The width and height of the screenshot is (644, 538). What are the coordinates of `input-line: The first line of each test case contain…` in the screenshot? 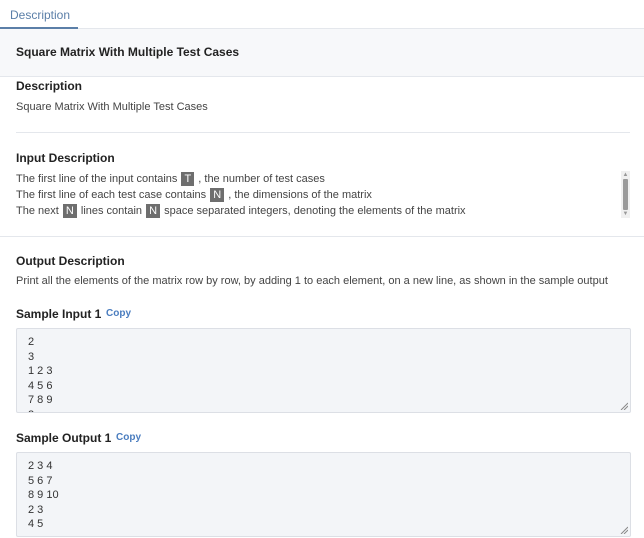 It's located at (194, 195).